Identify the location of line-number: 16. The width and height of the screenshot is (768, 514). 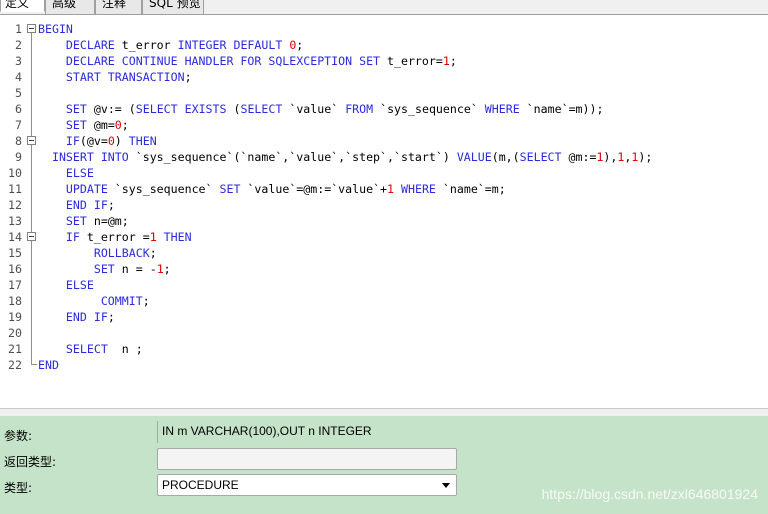
(15, 269).